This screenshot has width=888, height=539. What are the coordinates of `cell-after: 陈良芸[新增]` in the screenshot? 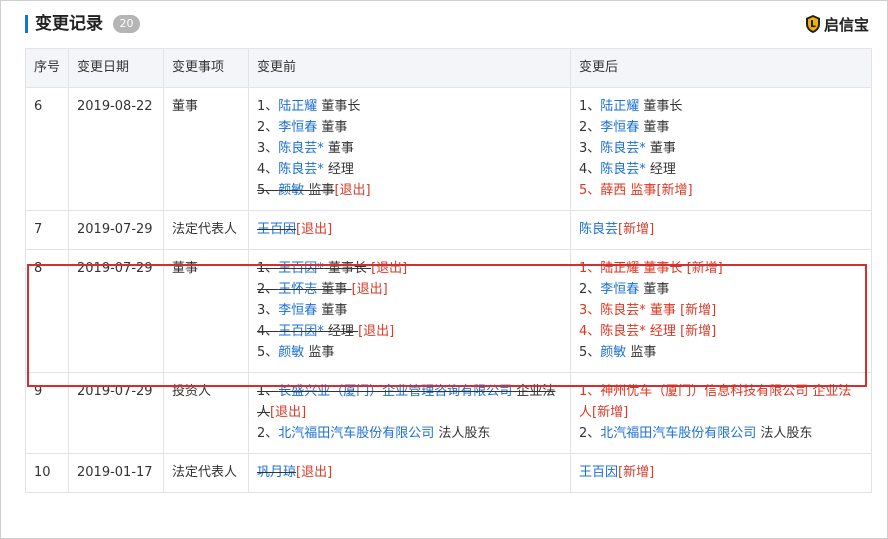 It's located at (721, 230).